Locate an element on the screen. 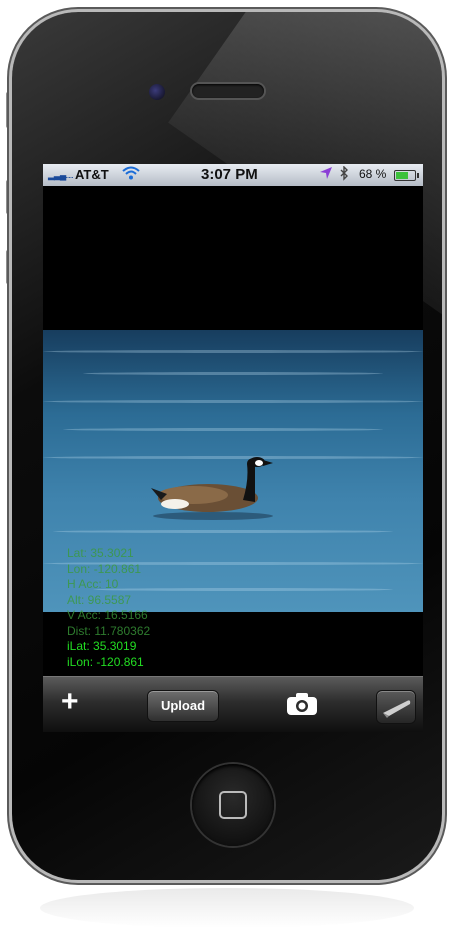 Image resolution: width=454 pixels, height=930 pixels. phone-reflection is located at coordinates (227, 908).